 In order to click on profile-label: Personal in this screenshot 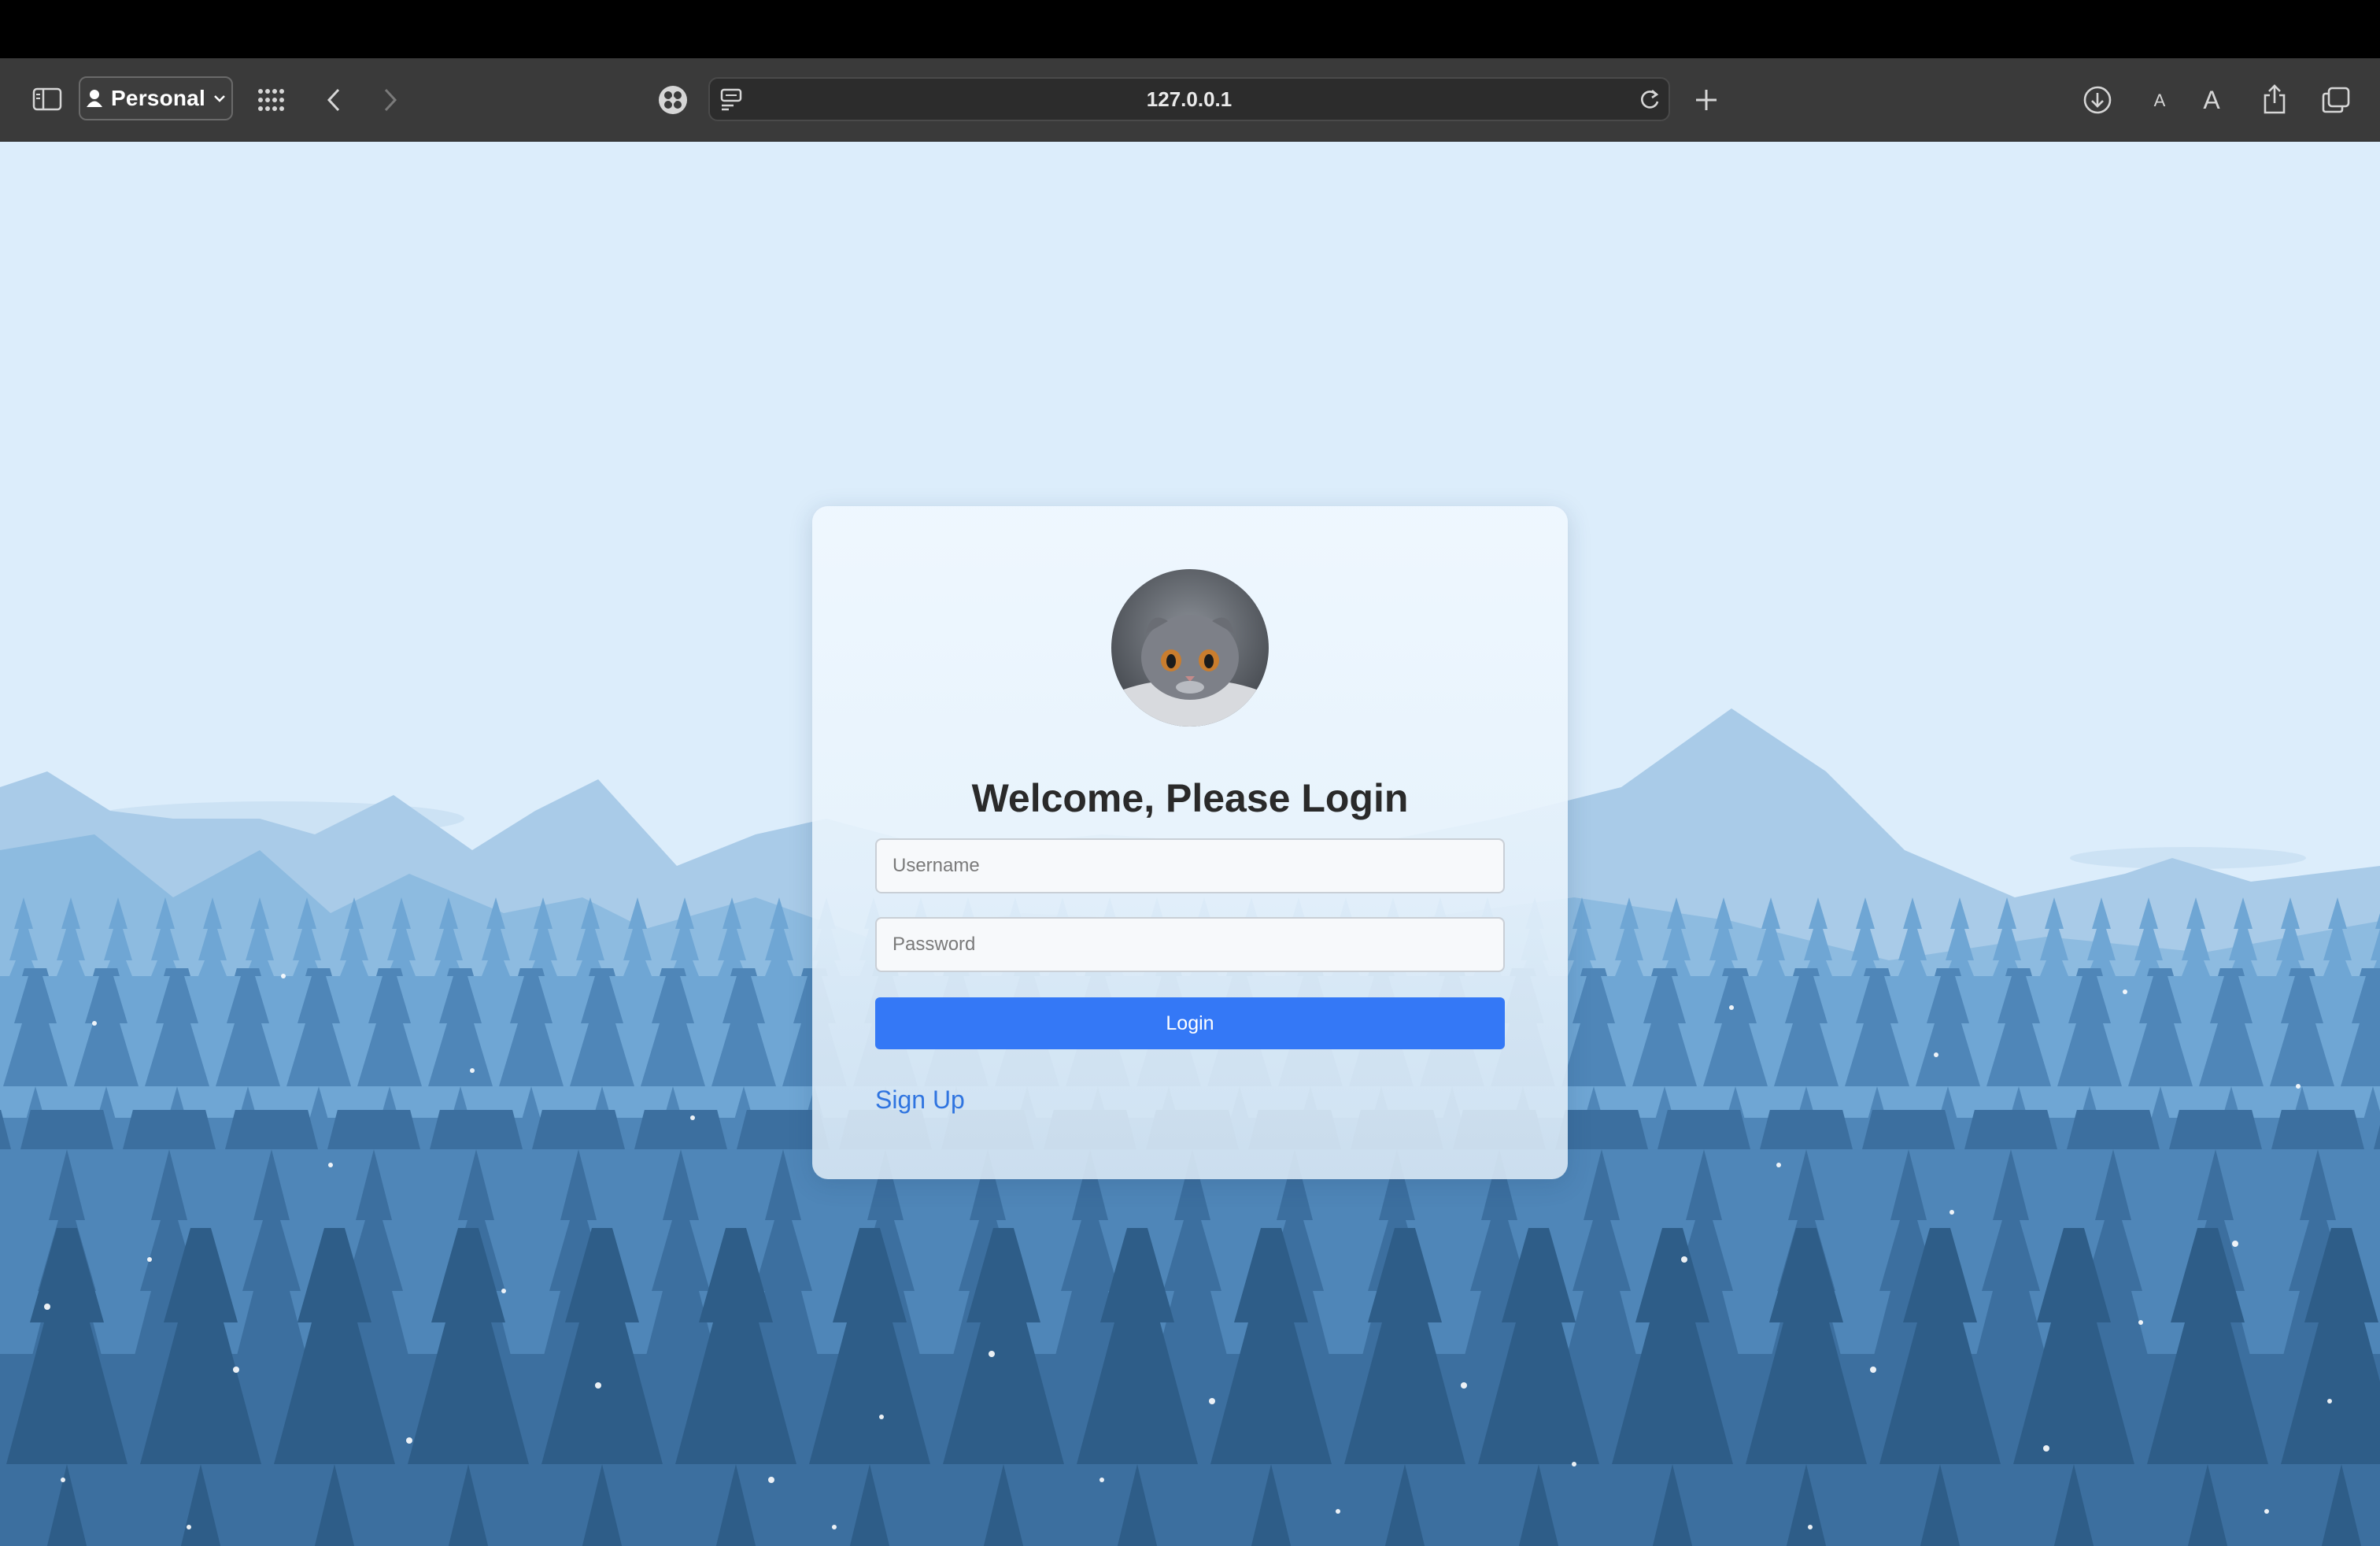, I will do `click(158, 98)`.